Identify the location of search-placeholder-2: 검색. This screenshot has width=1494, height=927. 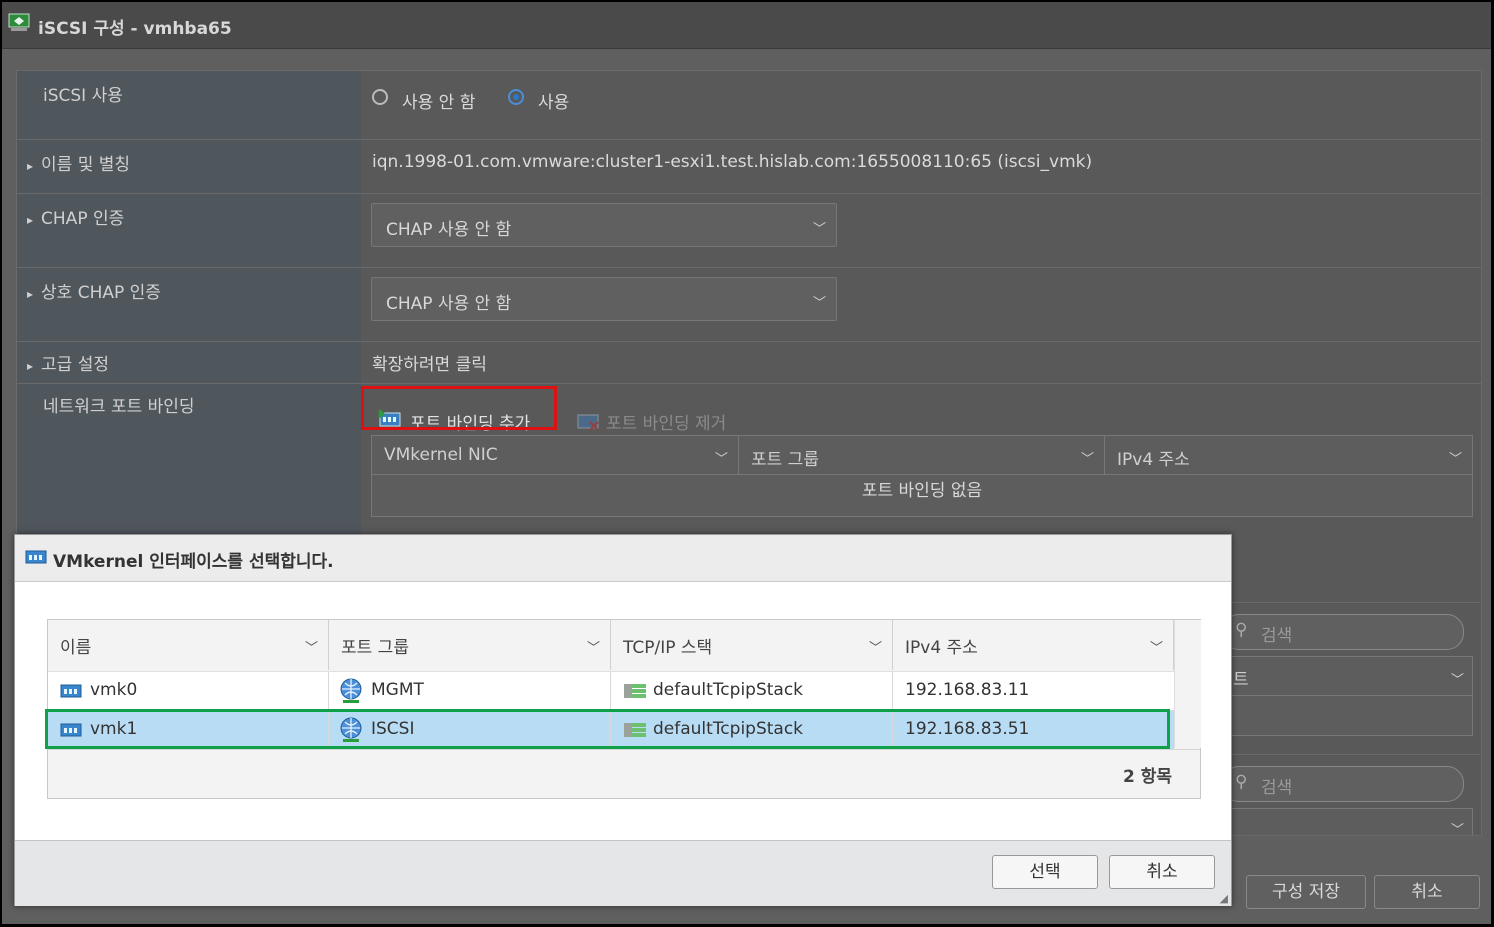
(1277, 788).